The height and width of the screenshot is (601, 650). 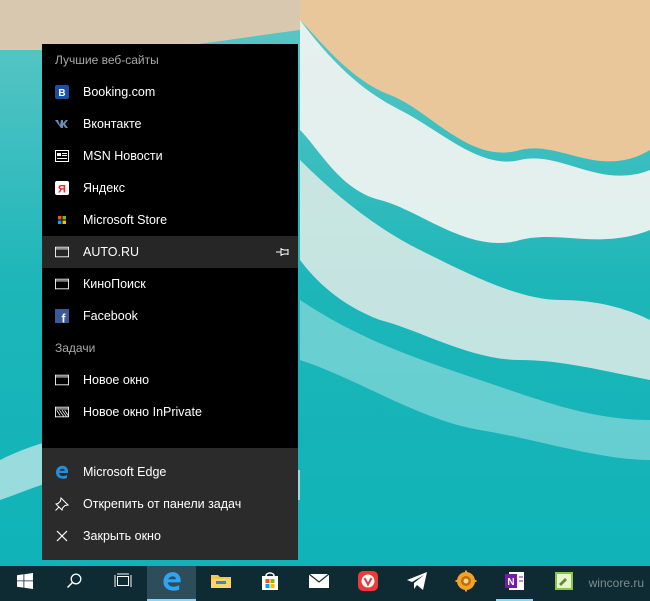 I want to click on jumplist-item-label: AUTO.RU, so click(x=111, y=252).